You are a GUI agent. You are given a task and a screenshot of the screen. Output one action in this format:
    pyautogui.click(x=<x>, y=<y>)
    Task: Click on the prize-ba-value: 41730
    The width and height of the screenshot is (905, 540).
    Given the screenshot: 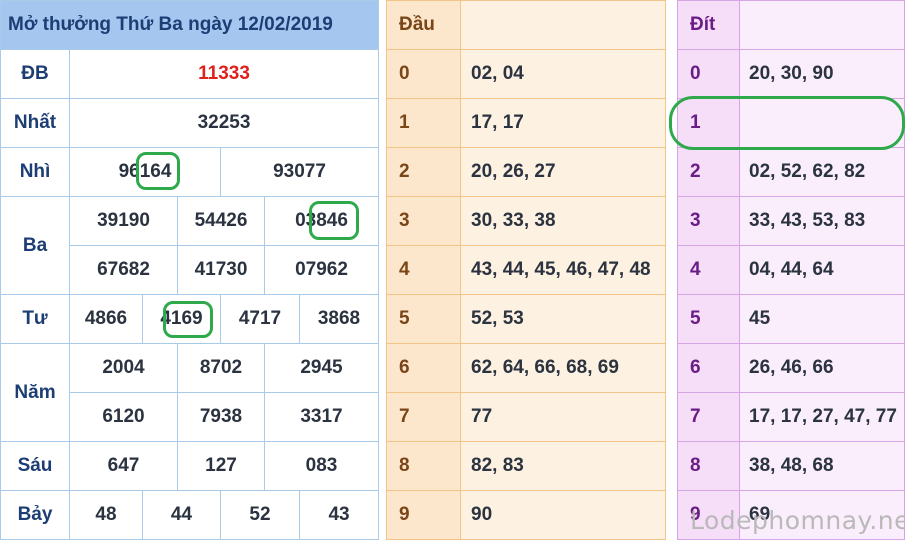 What is the action you would take?
    pyautogui.click(x=221, y=270)
    